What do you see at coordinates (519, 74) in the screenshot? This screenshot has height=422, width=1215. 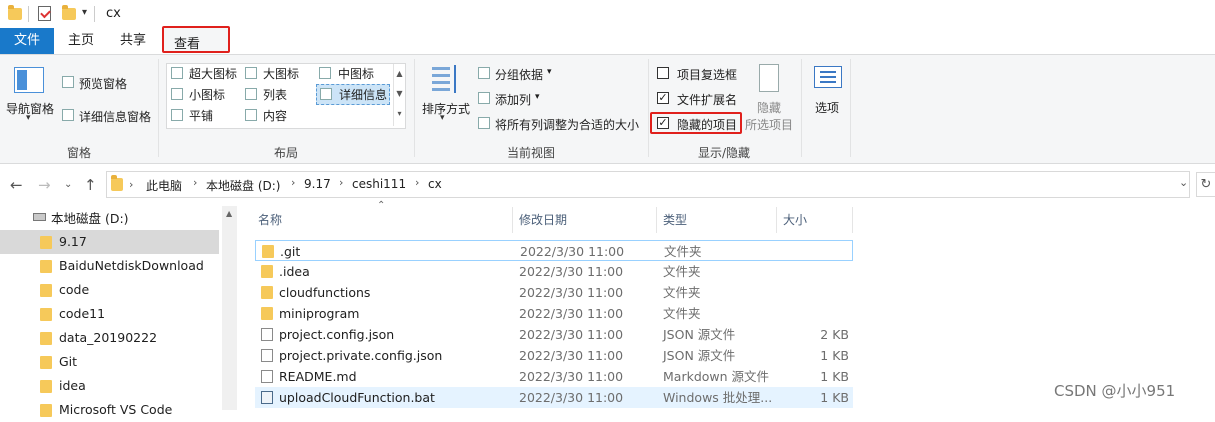 I see `group-by-button: 分组依据` at bounding box center [519, 74].